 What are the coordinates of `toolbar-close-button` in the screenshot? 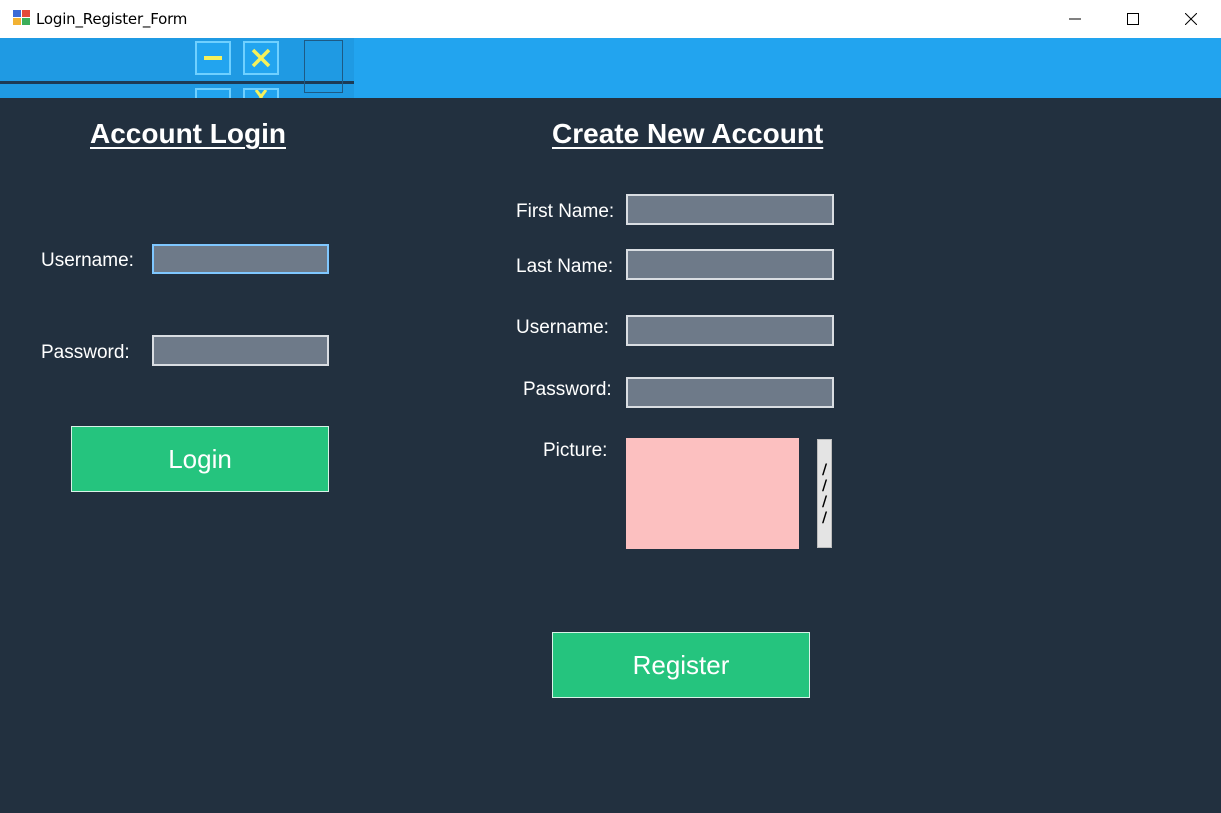 It's located at (261, 58).